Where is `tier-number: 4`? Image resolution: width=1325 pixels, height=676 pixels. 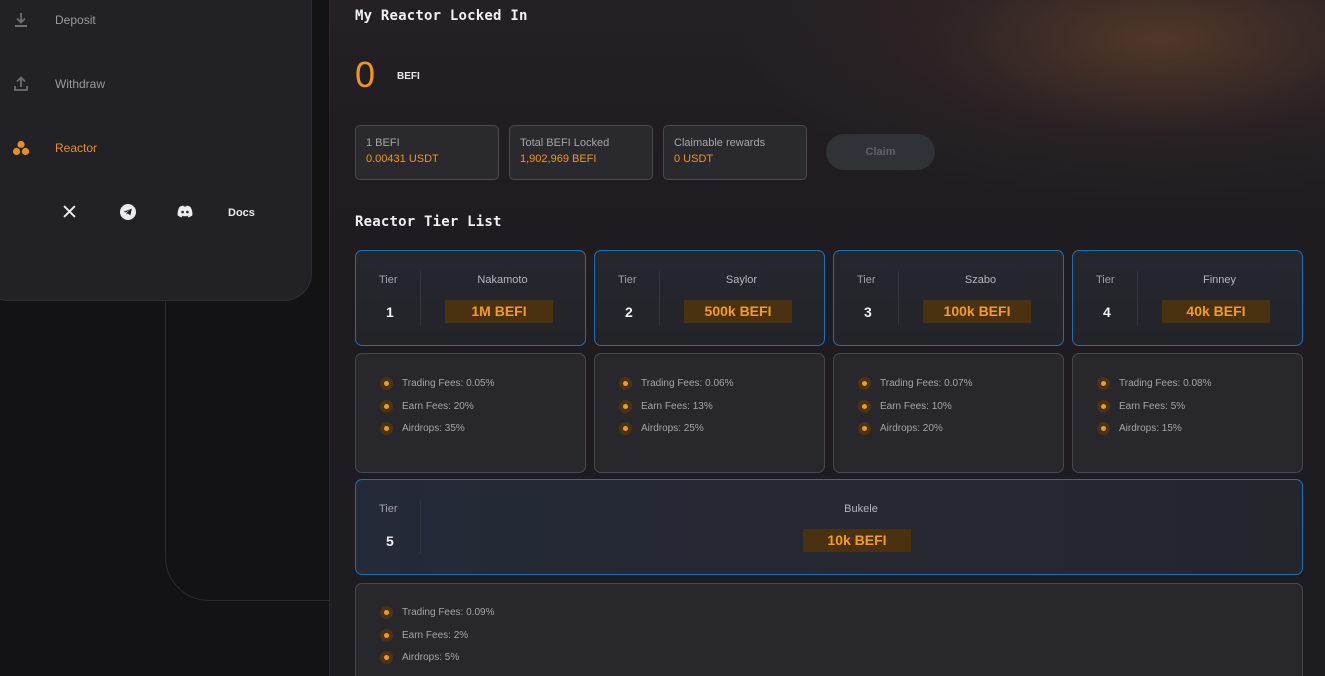 tier-number: 4 is located at coordinates (1107, 312).